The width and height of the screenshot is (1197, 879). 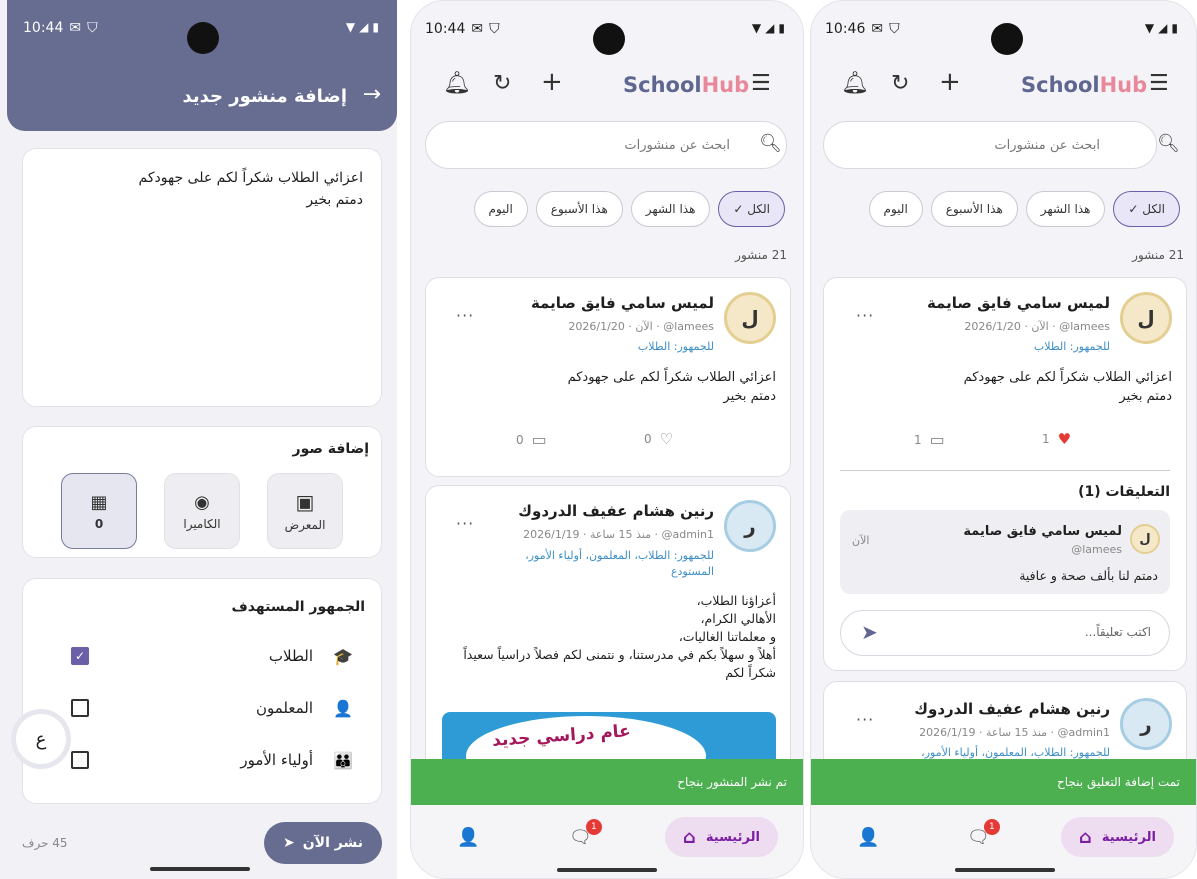 I want to click on gallery-button: ▣ المعرض, so click(x=305, y=511).